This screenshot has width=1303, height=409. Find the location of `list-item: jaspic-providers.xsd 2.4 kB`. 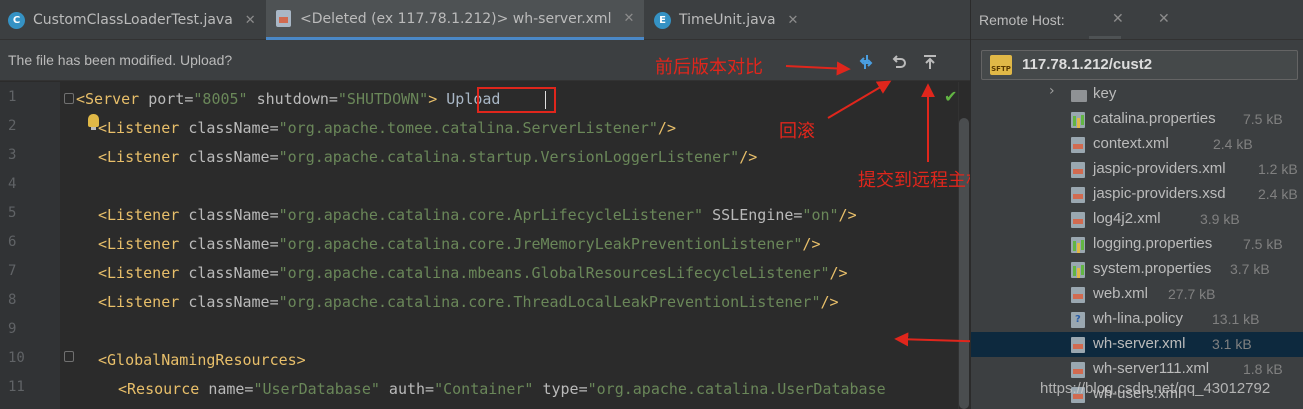

list-item: jaspic-providers.xsd 2.4 kB is located at coordinates (1137, 194).